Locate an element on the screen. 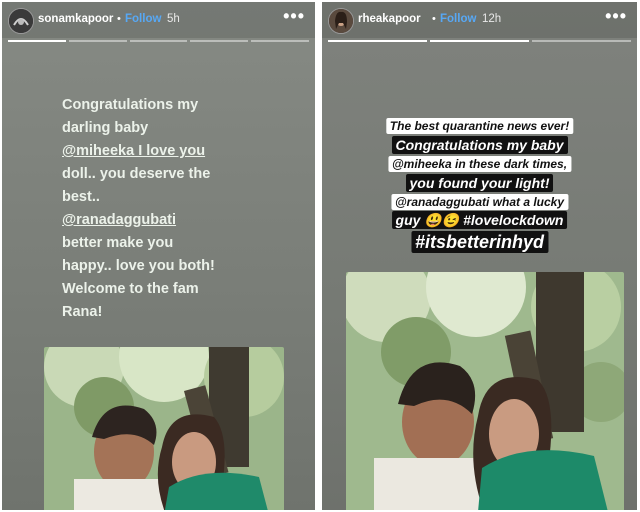 Image resolution: width=640 pixels, height=512 pixels. text-sticker: guy 😃😉 #lovelockdown is located at coordinates (479, 220).